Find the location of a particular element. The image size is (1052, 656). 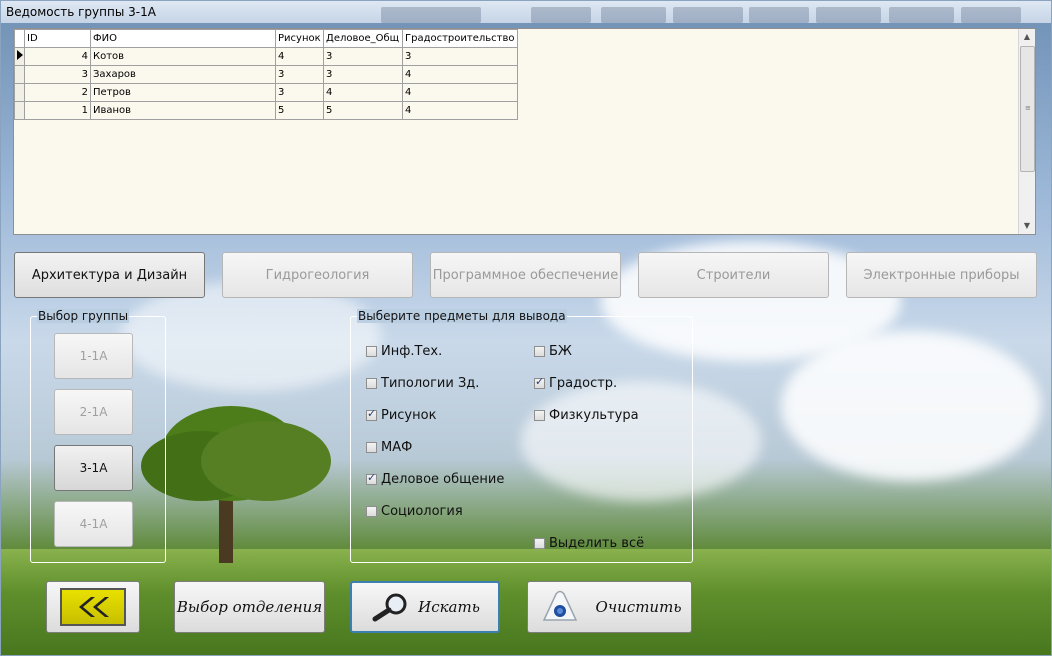

checkbox-sociologiya: Социология is located at coordinates (414, 511).